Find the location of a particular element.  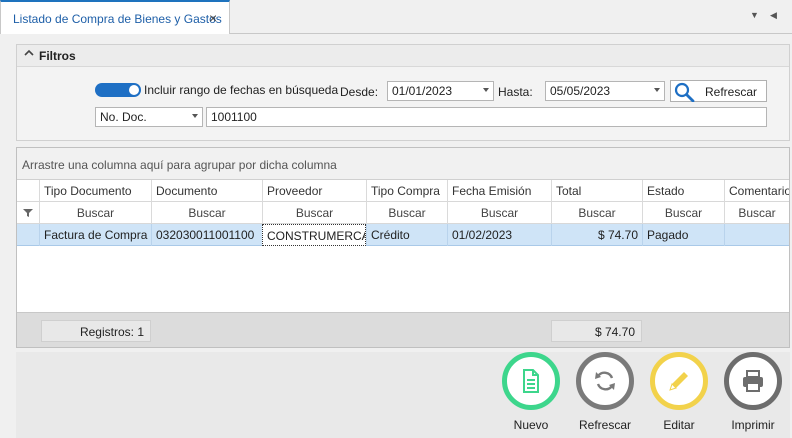

hasta-label: Hasta: is located at coordinates (515, 92).